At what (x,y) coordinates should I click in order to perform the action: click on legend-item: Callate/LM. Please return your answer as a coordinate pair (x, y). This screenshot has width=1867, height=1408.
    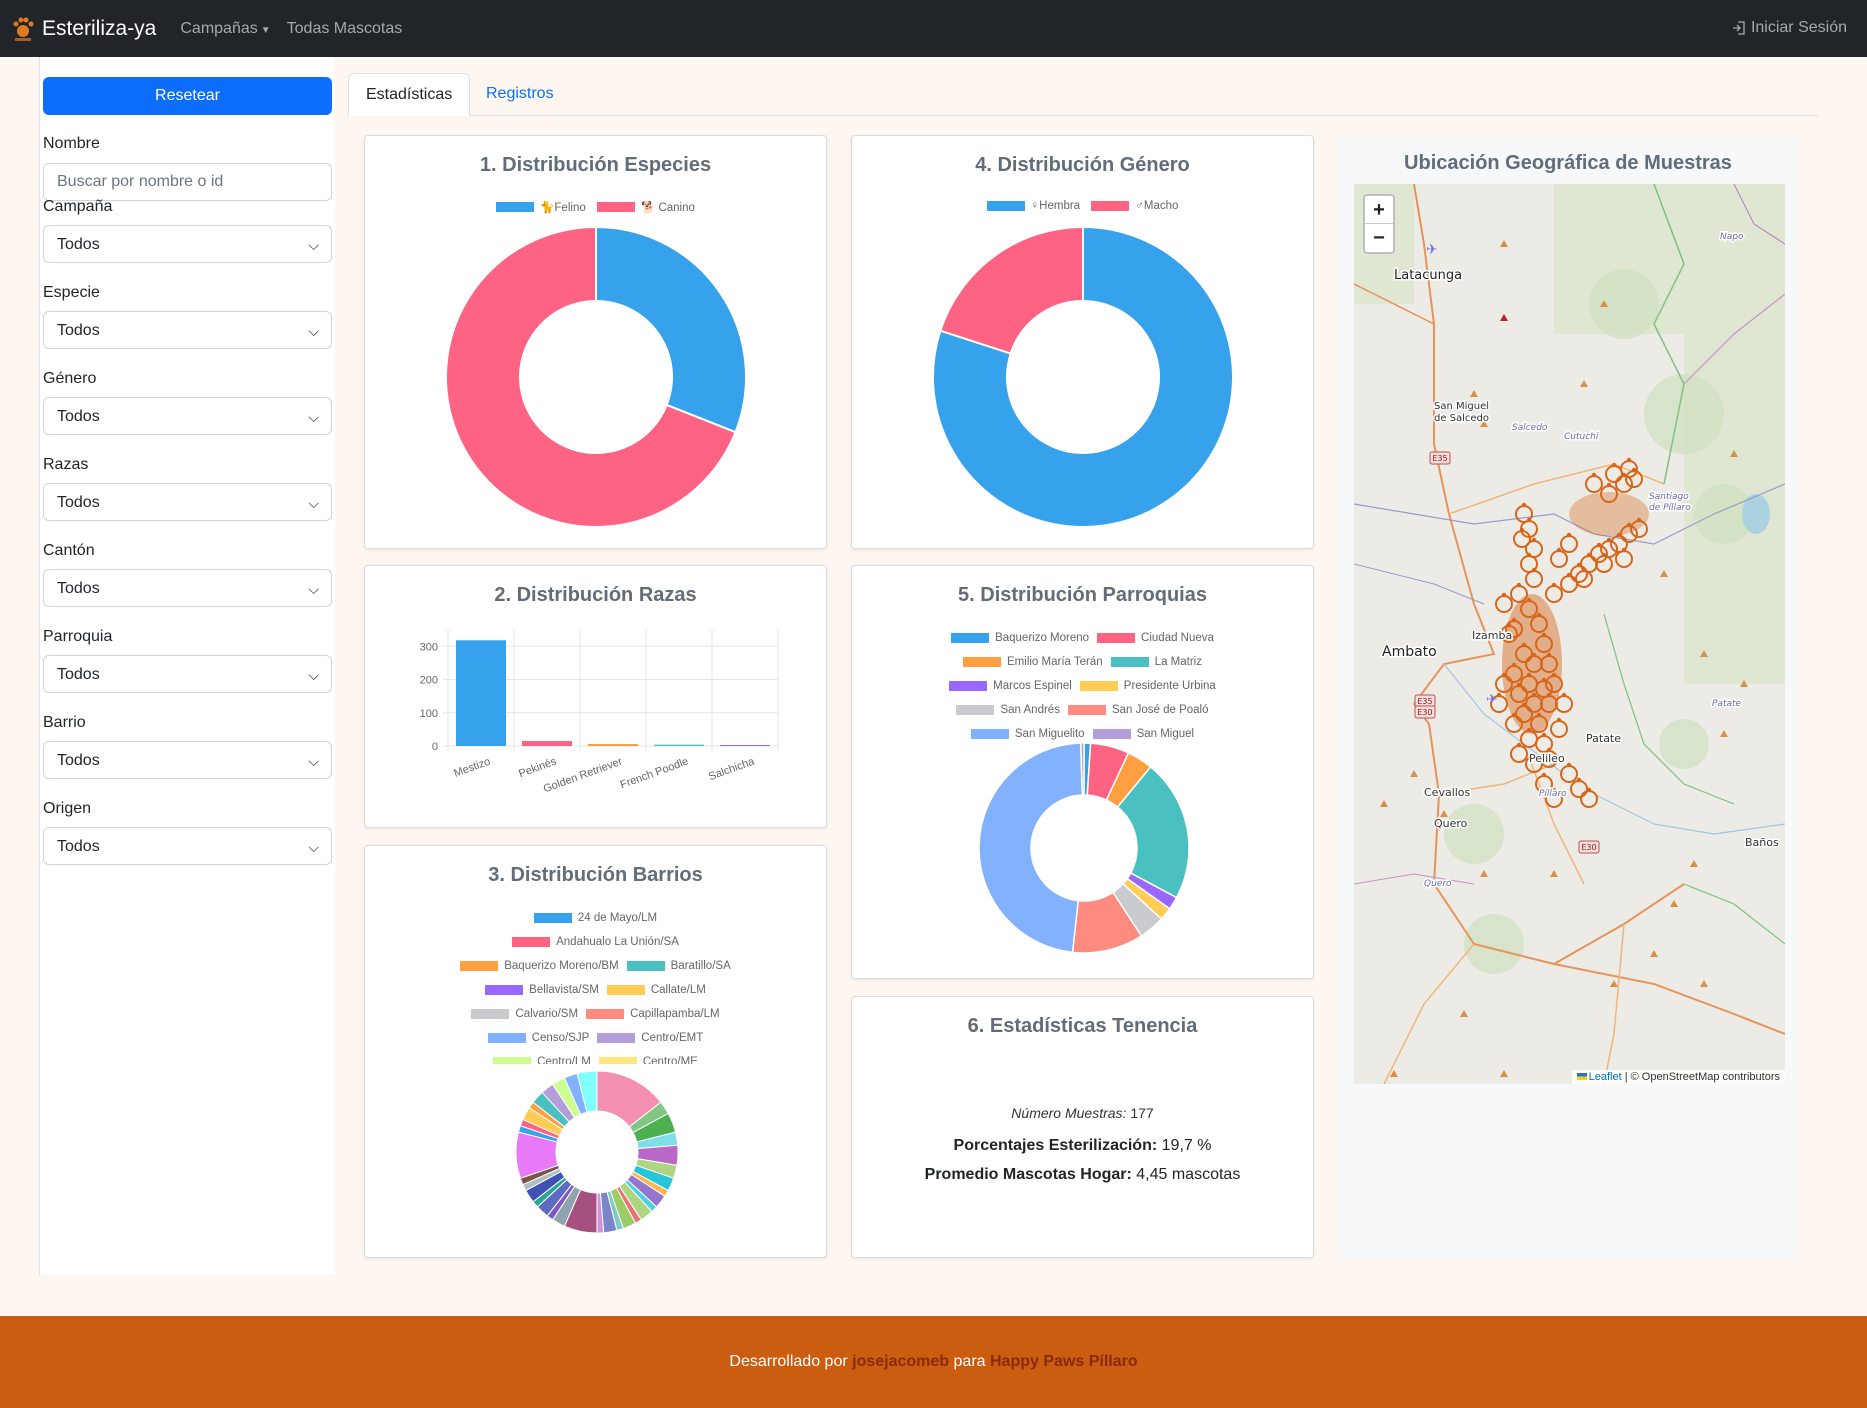
    Looking at the image, I should click on (656, 990).